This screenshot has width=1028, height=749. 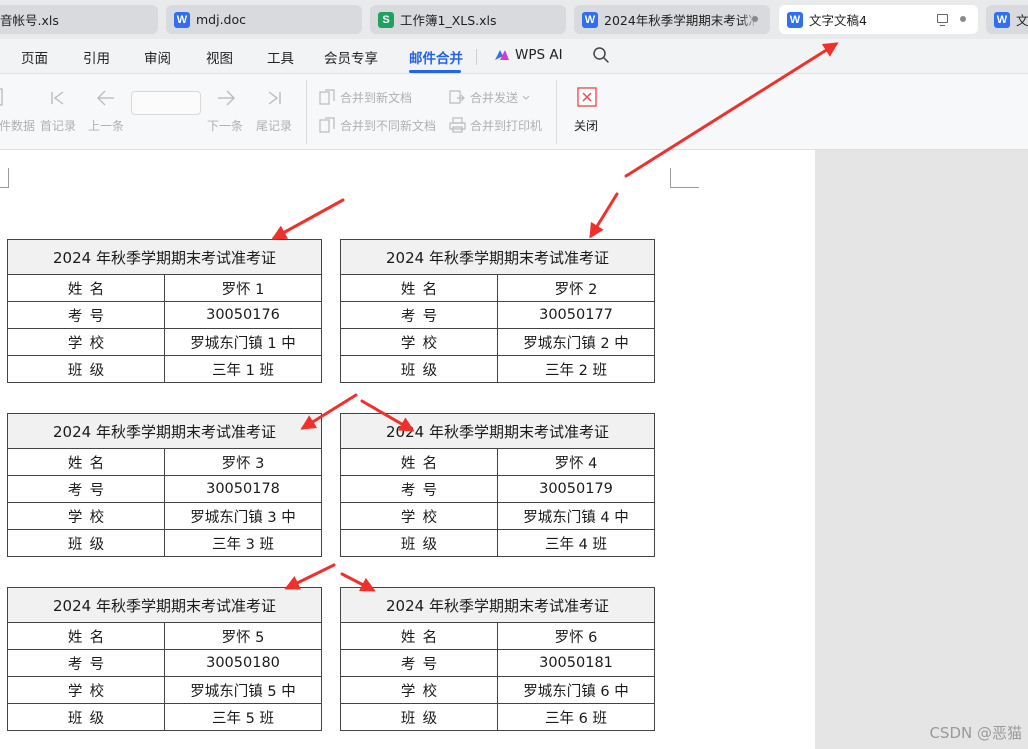 I want to click on unsaved-dot-icon, so click(x=755, y=19).